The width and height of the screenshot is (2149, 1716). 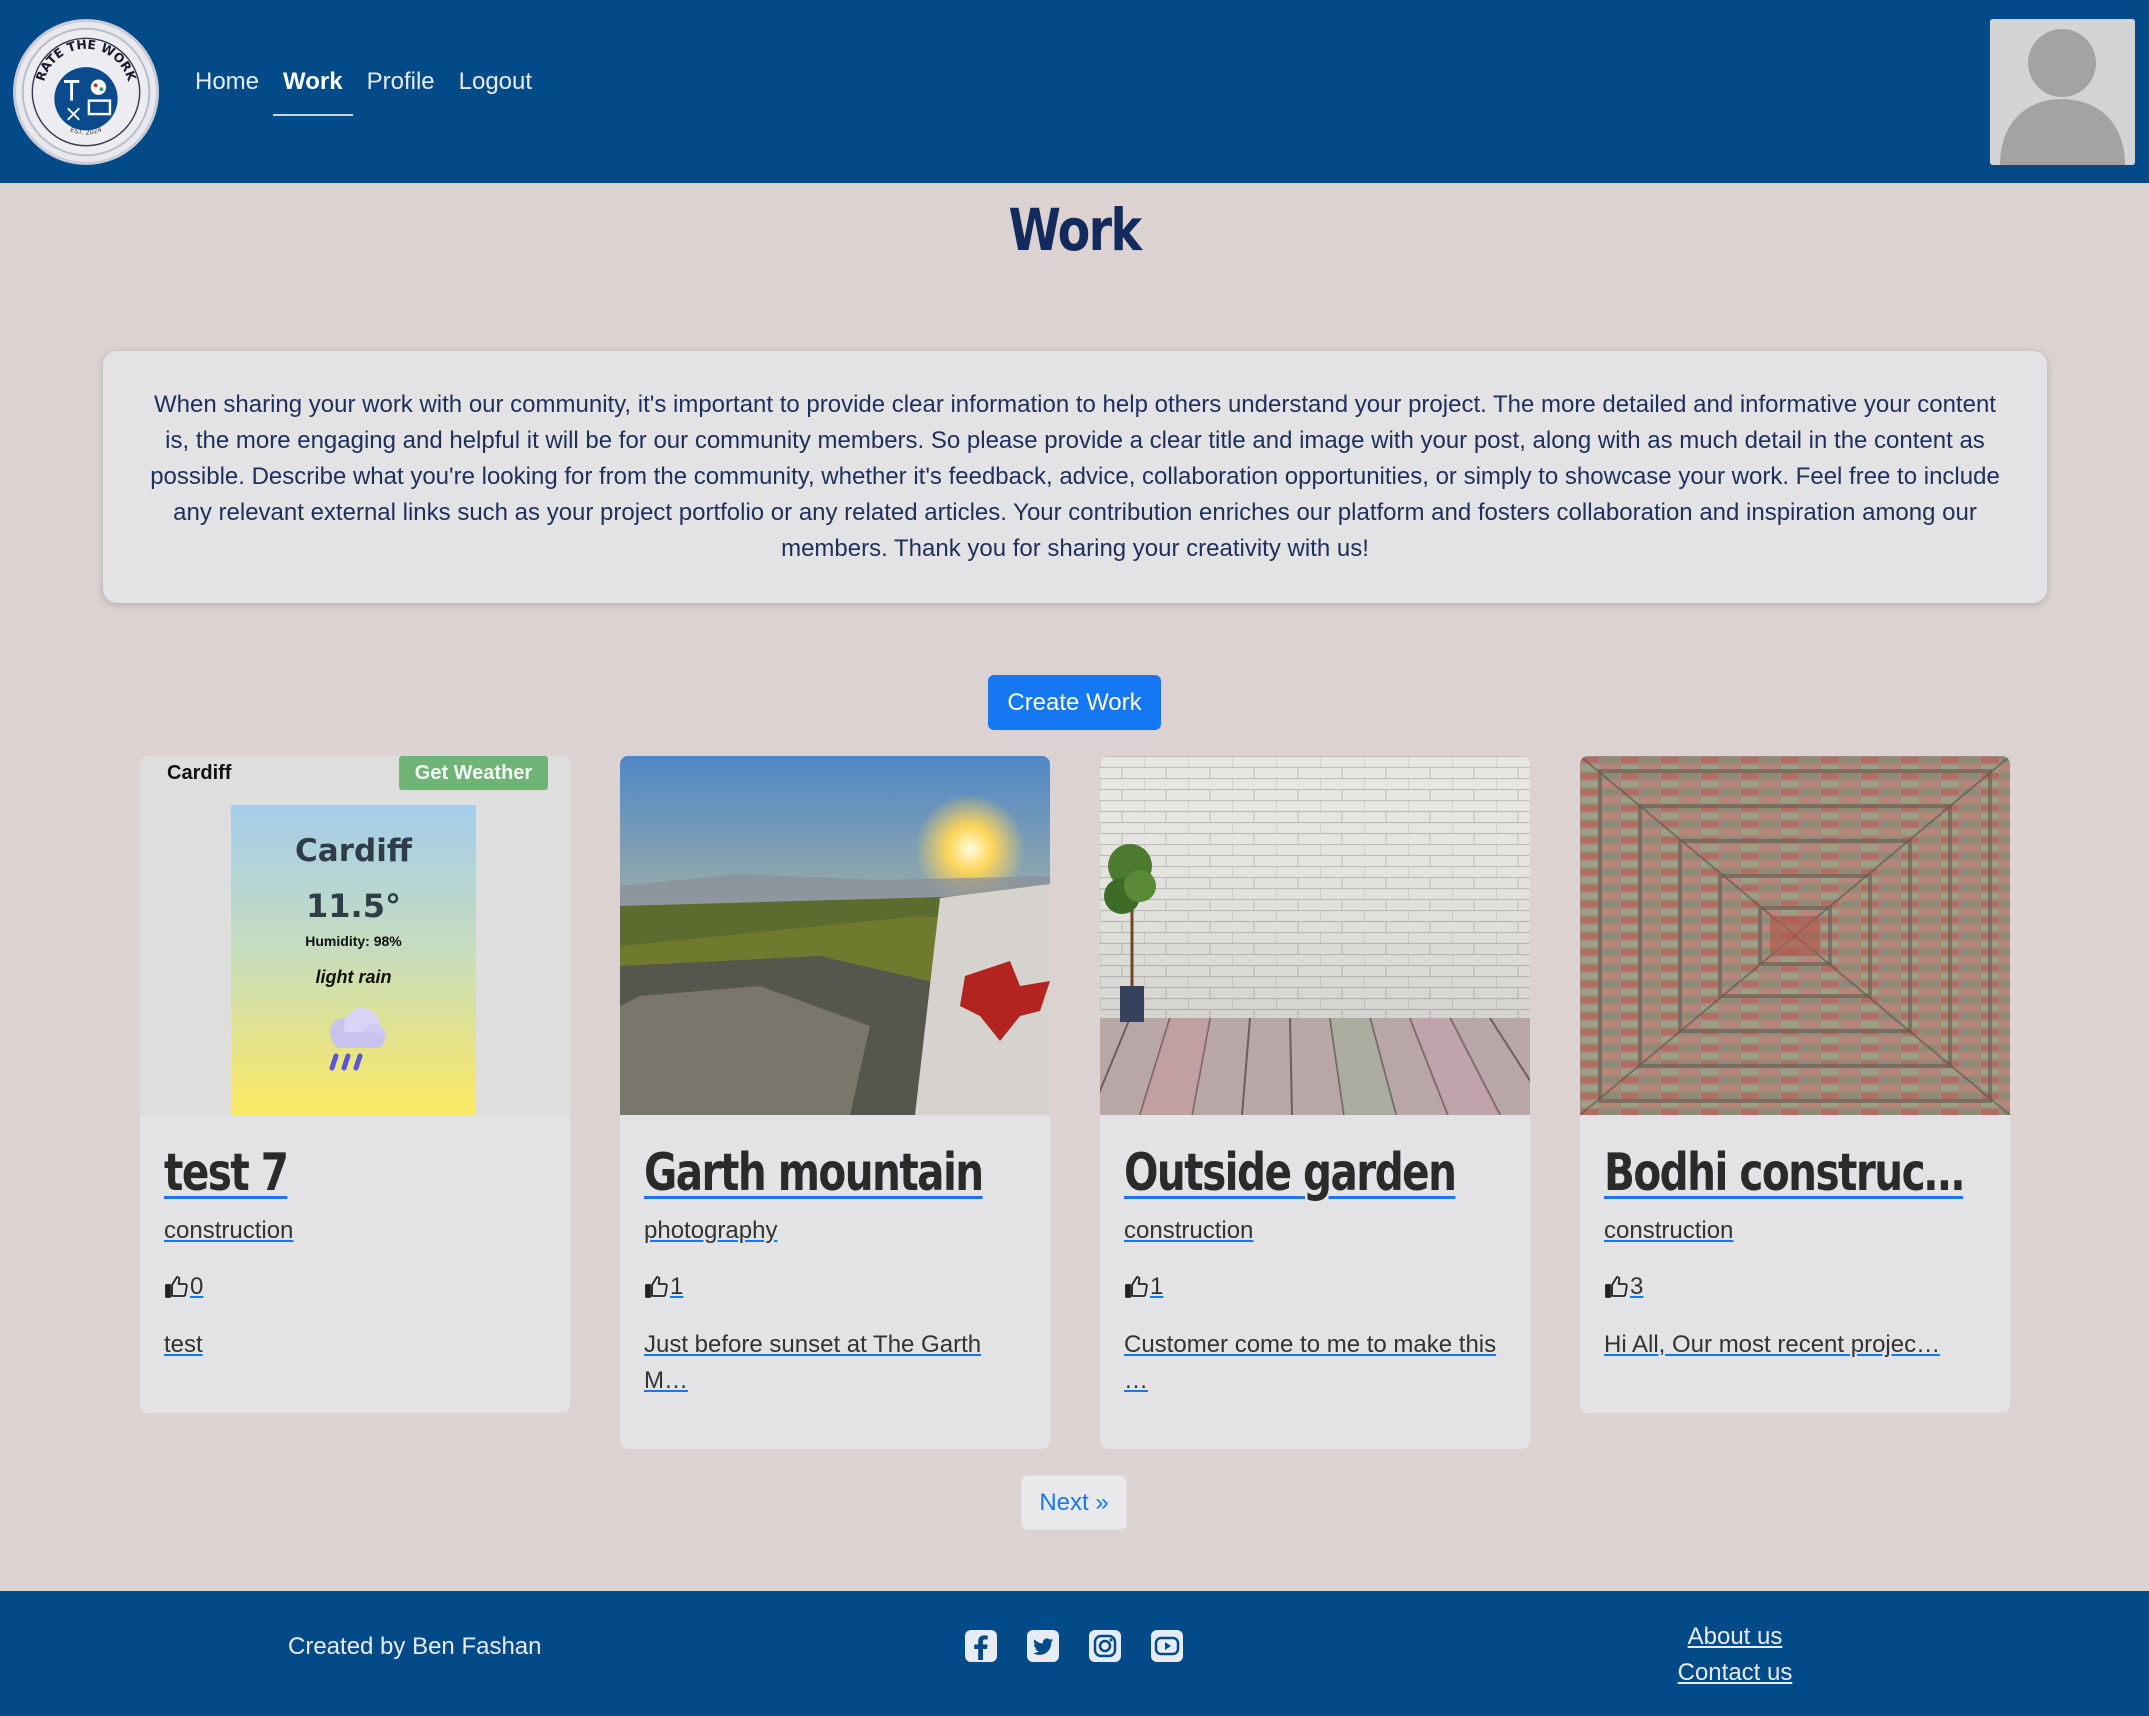 I want to click on like-count: 3, so click(x=1637, y=1286).